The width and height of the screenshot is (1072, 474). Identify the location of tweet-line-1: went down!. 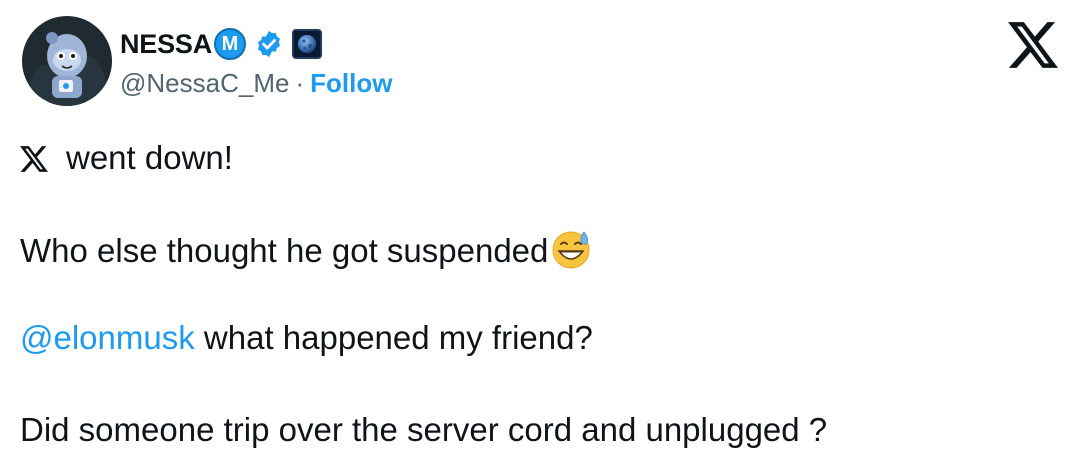
(126, 158).